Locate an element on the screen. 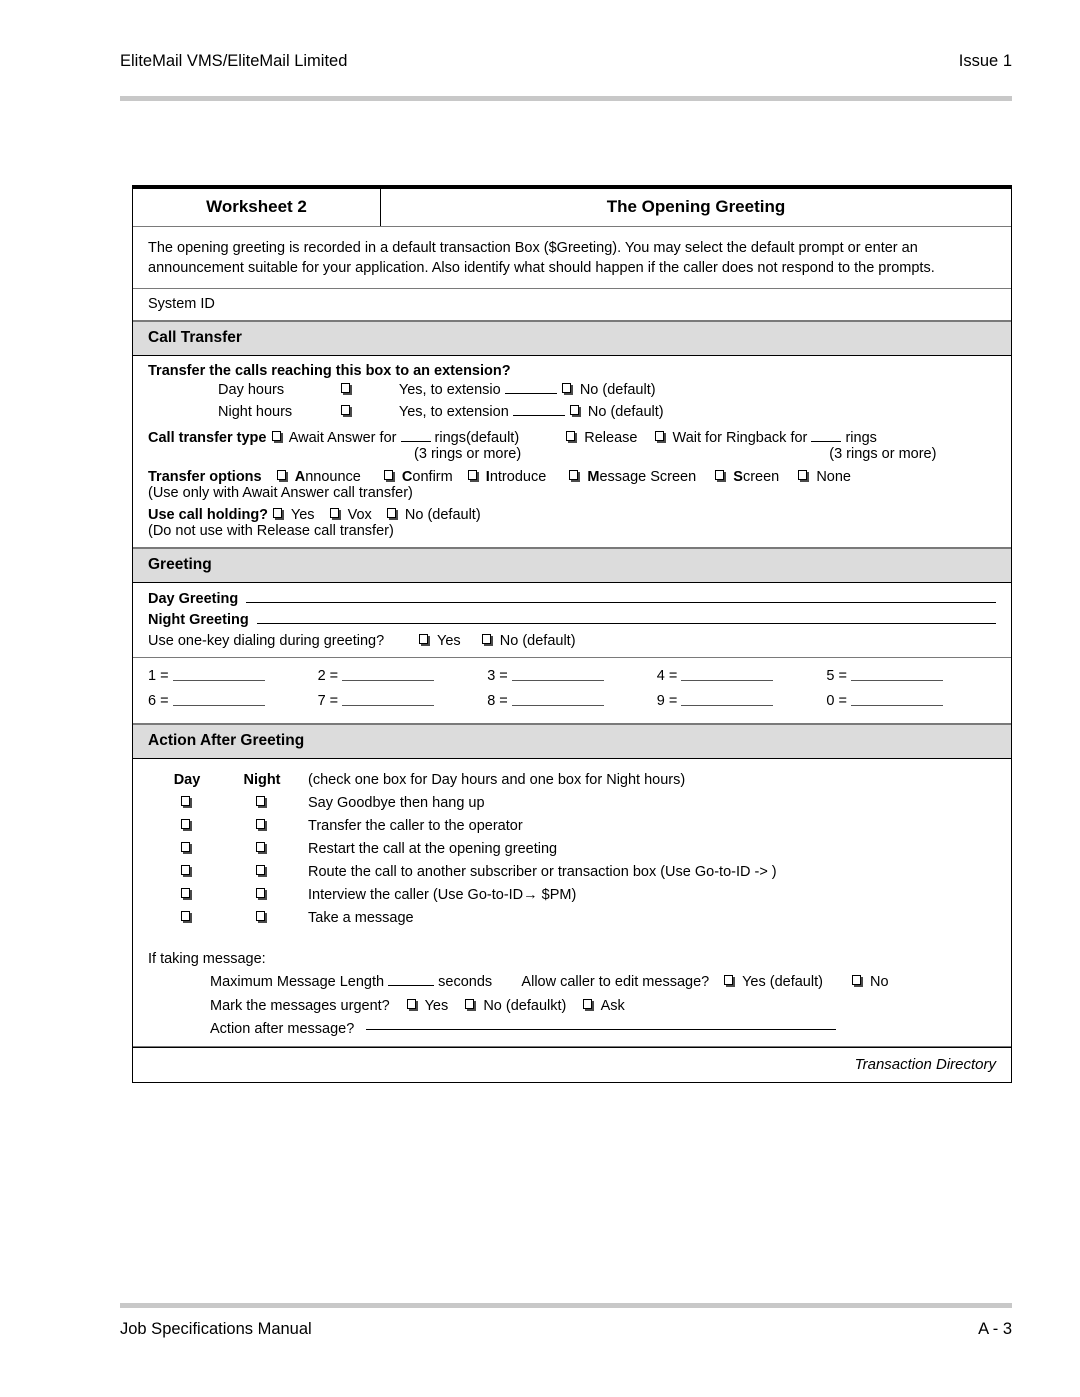 The width and height of the screenshot is (1080, 1397). onekey-cell-3: 3 = is located at coordinates (572, 676).